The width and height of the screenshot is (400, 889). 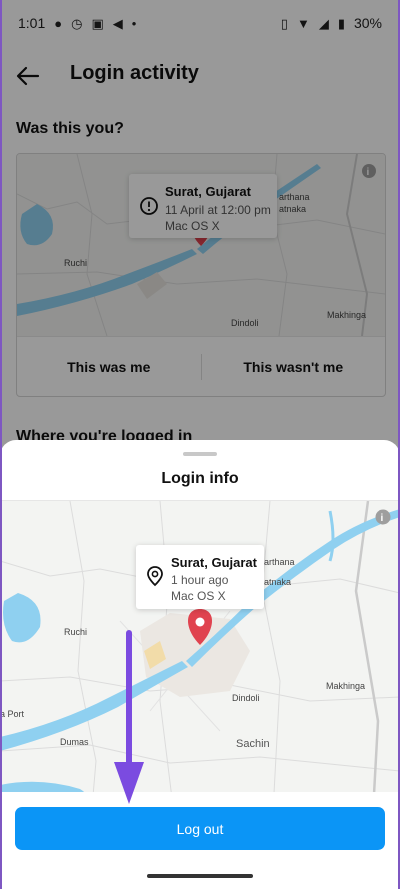 I want to click on sheet-map-label-ruchi: Ruchi, so click(x=75, y=632).